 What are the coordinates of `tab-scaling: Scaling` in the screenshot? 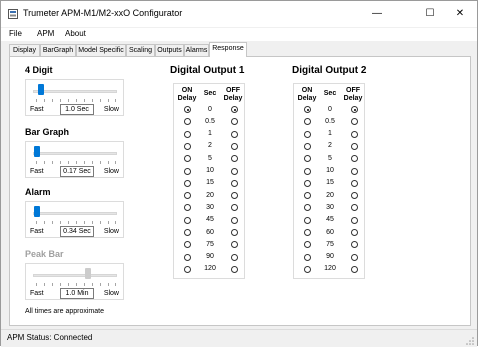 It's located at (140, 50).